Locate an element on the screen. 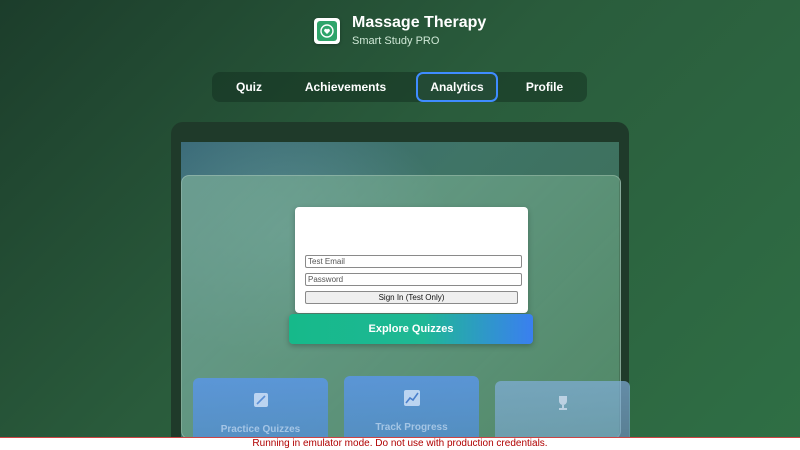  feature-label: Track Progress is located at coordinates (411, 427).